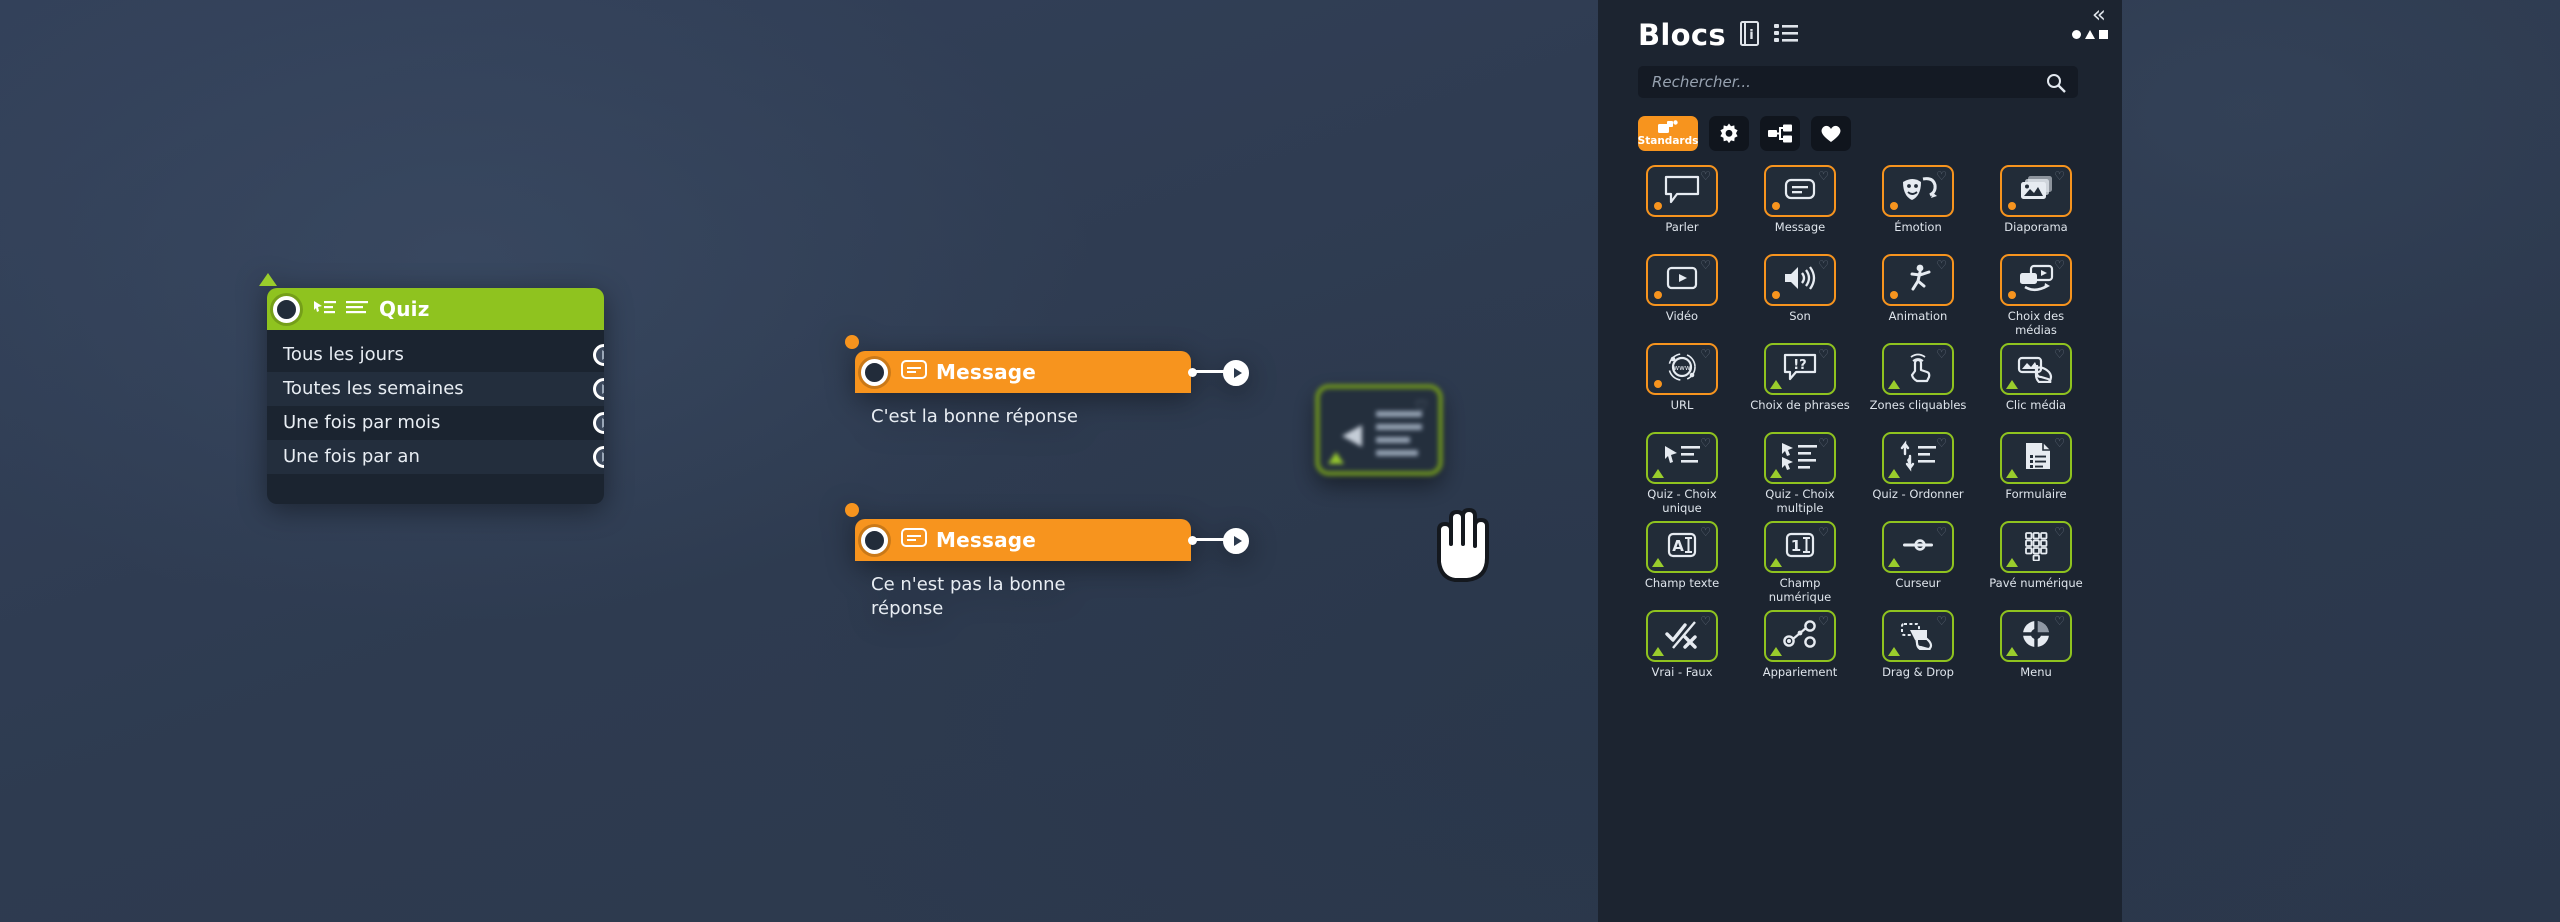 The image size is (2560, 922). Describe the element at coordinates (2099, 15) in the screenshot. I see `collapse-panel-button: «` at that location.